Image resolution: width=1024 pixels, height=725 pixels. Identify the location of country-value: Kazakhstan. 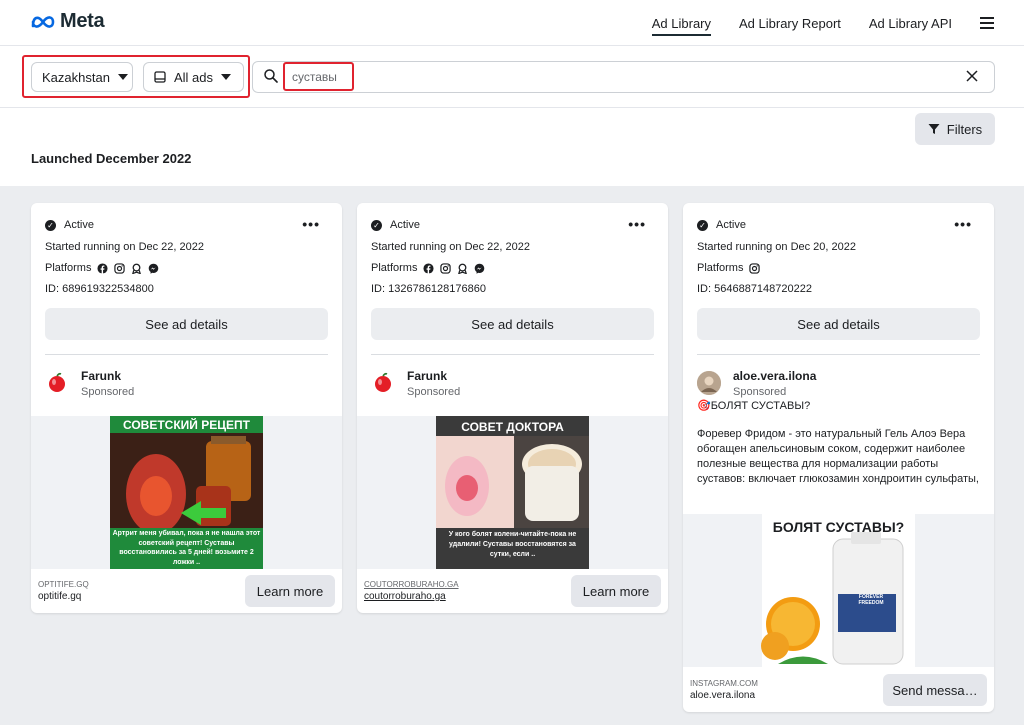
(76, 77).